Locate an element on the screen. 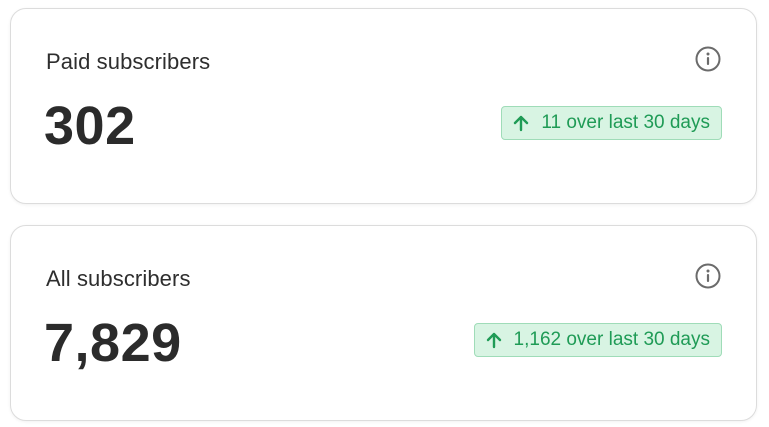 The image size is (769, 427). trend-badge: 1,162 over last 30 days is located at coordinates (597, 340).